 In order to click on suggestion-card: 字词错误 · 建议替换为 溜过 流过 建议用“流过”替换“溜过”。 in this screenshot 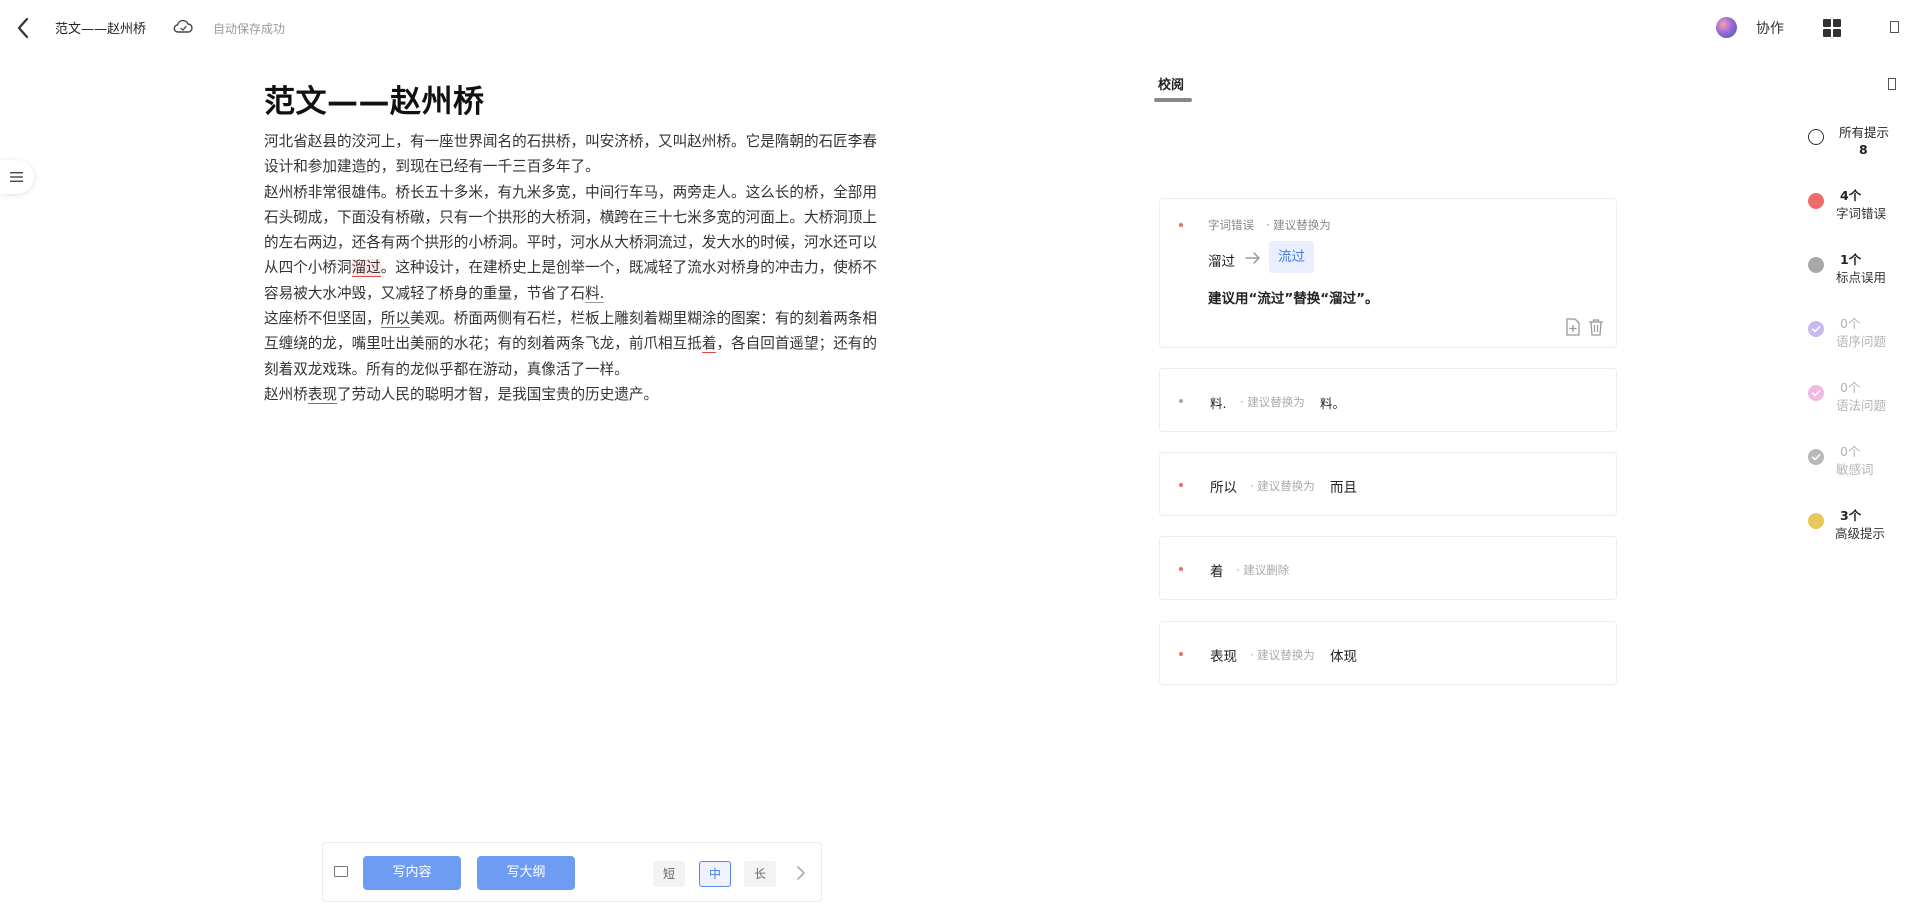, I will do `click(1388, 273)`.